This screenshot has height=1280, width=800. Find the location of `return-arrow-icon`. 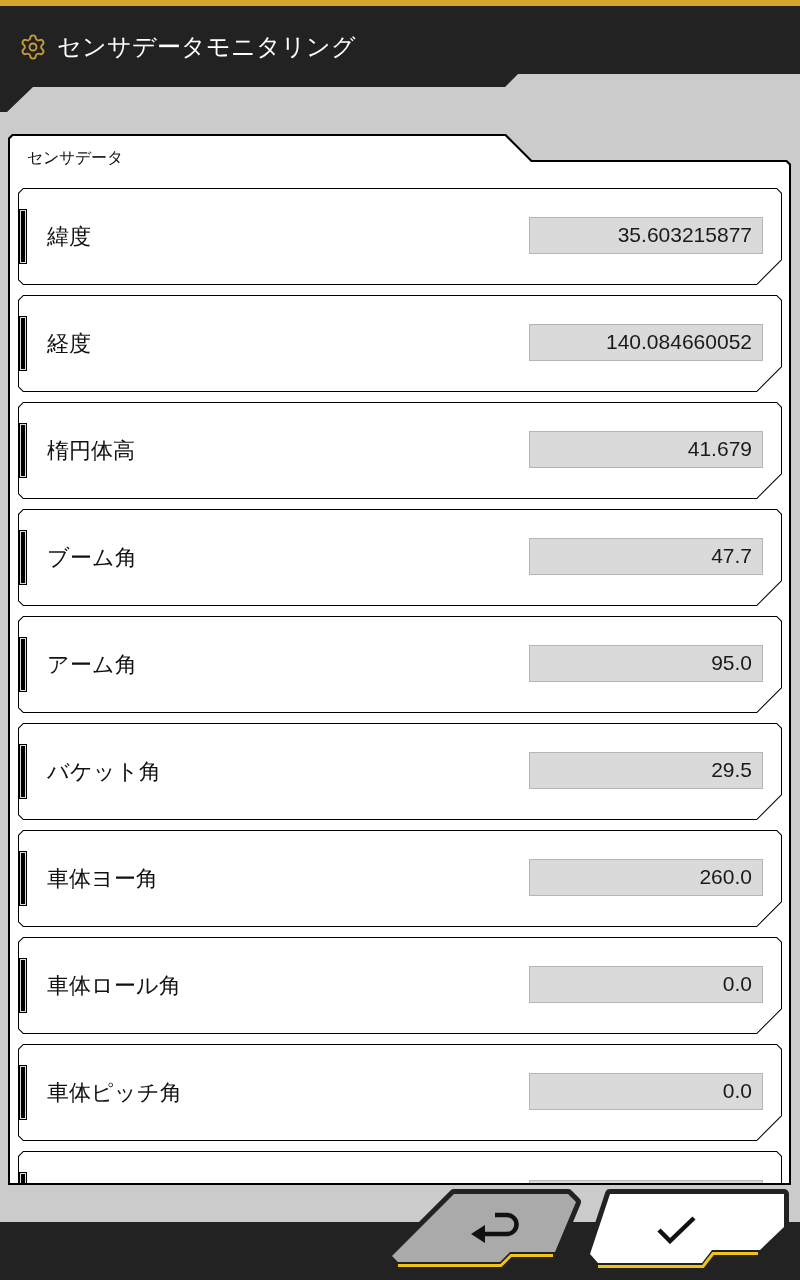

return-arrow-icon is located at coordinates (495, 1228).